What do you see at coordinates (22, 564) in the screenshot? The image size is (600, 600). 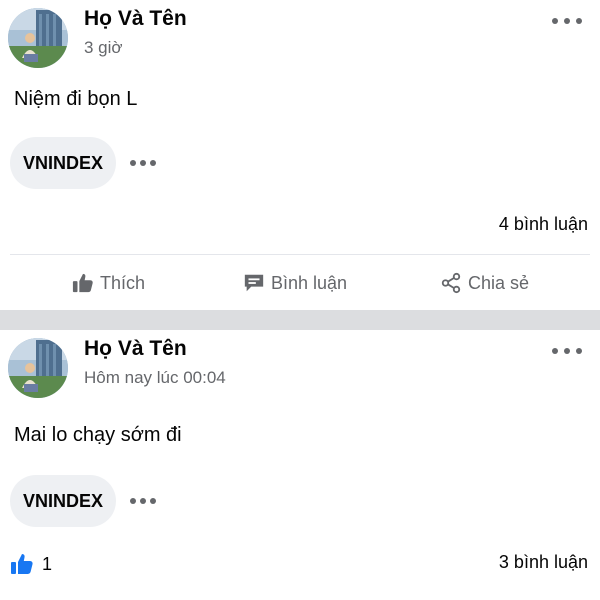 I see `like-reaction-icon` at bounding box center [22, 564].